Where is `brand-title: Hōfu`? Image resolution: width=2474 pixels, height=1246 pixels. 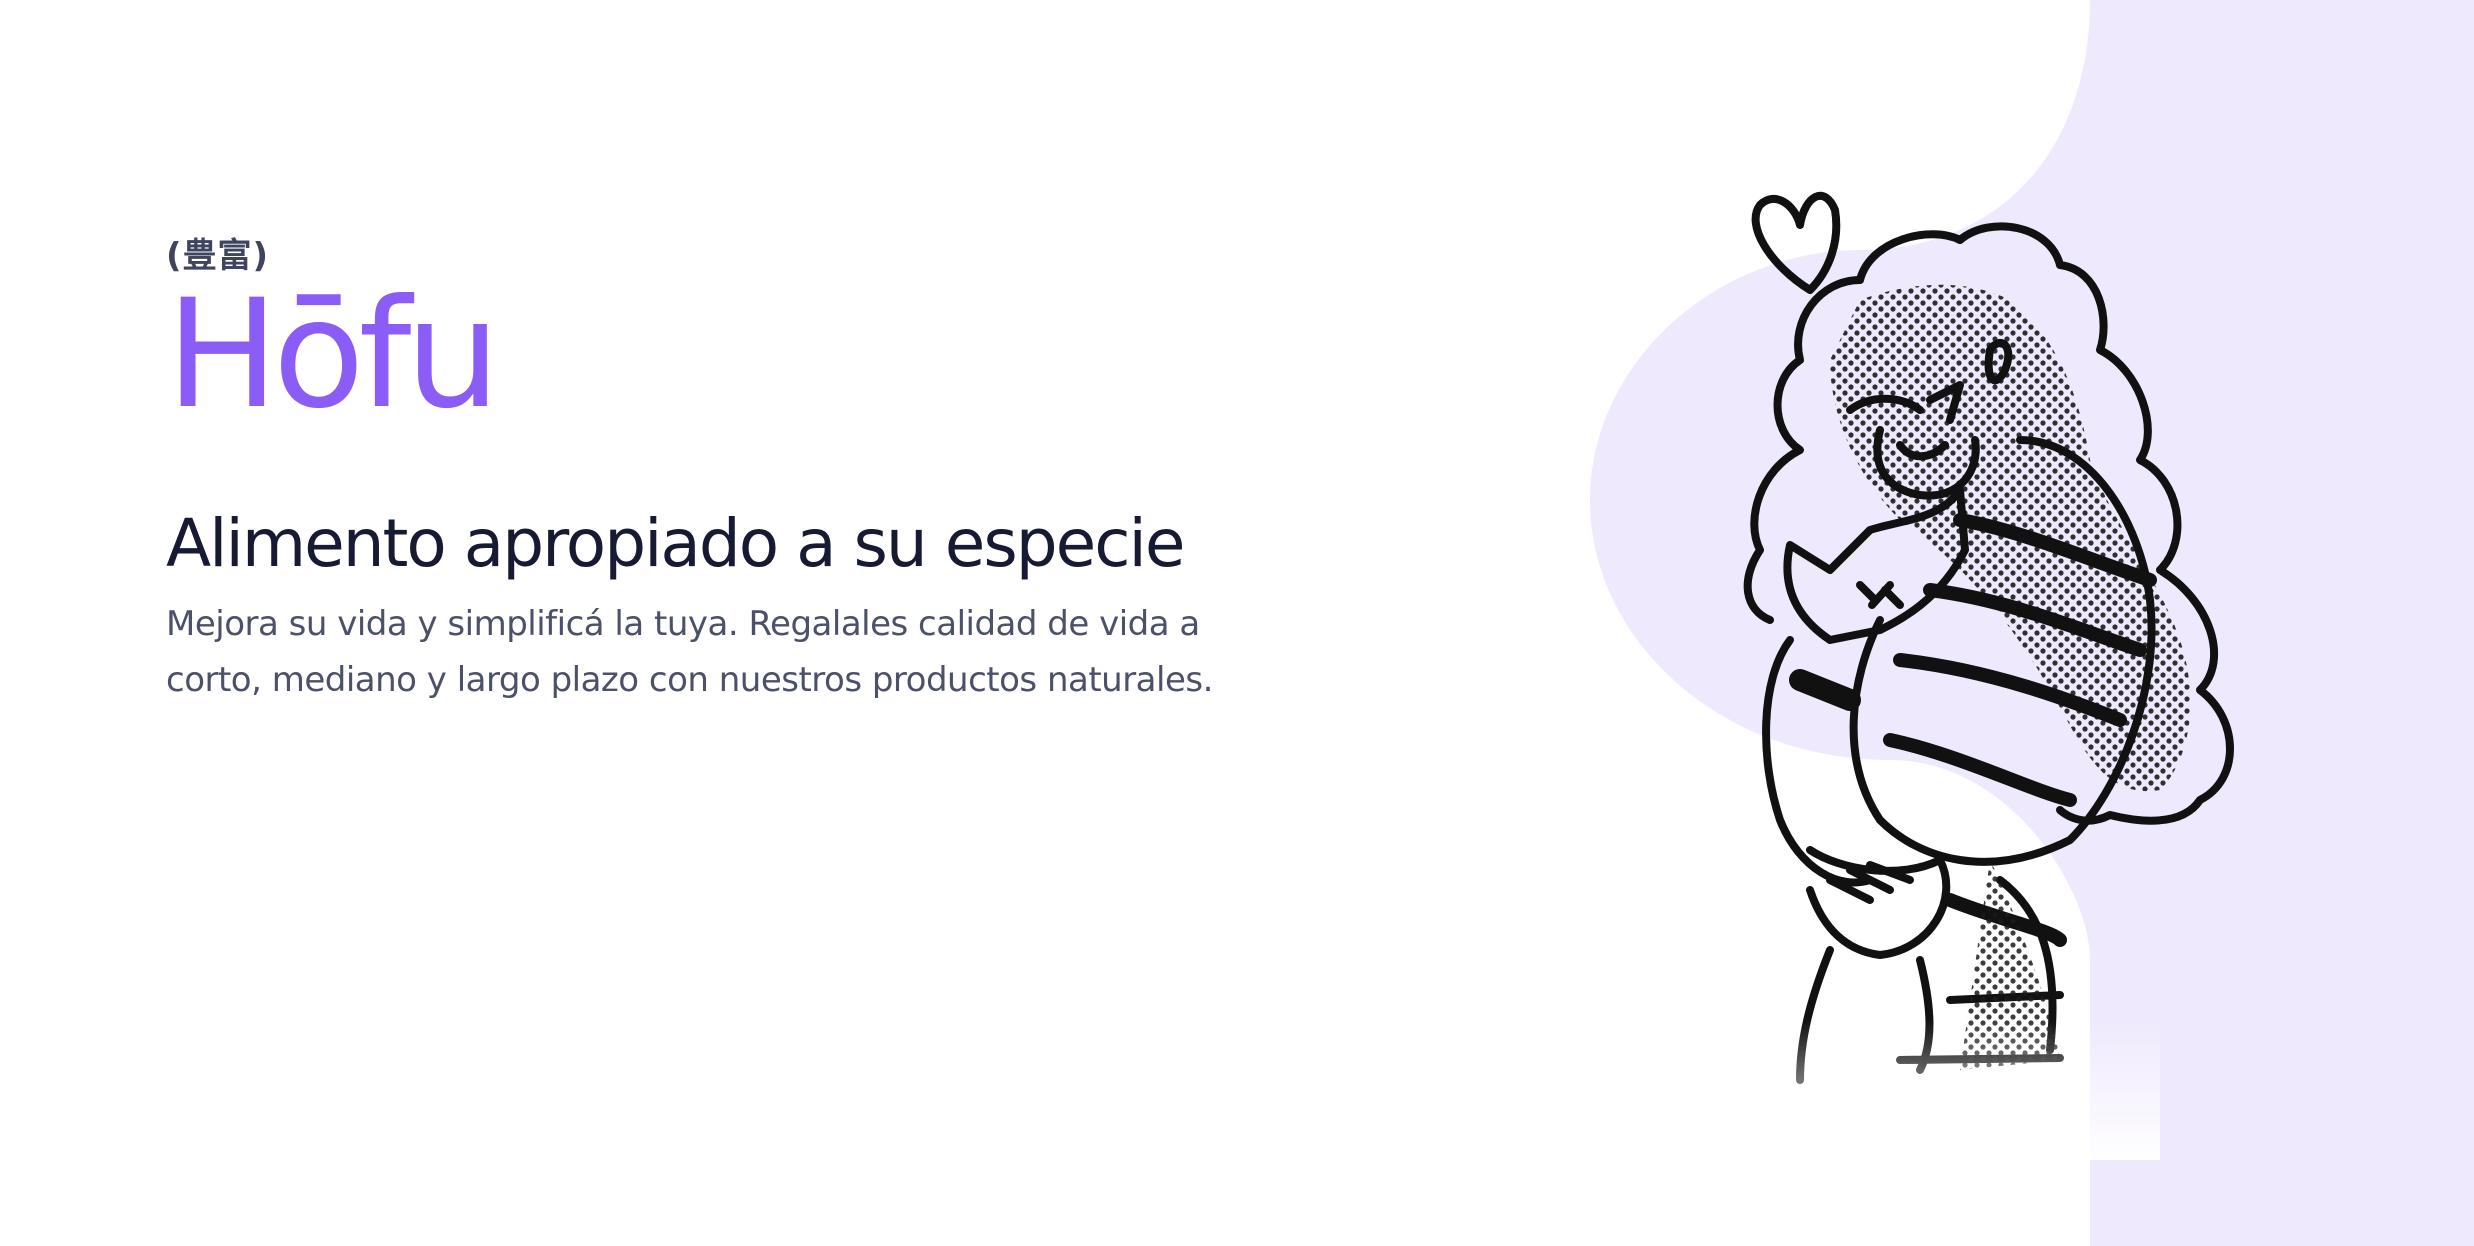 brand-title: Hōfu is located at coordinates (333, 355).